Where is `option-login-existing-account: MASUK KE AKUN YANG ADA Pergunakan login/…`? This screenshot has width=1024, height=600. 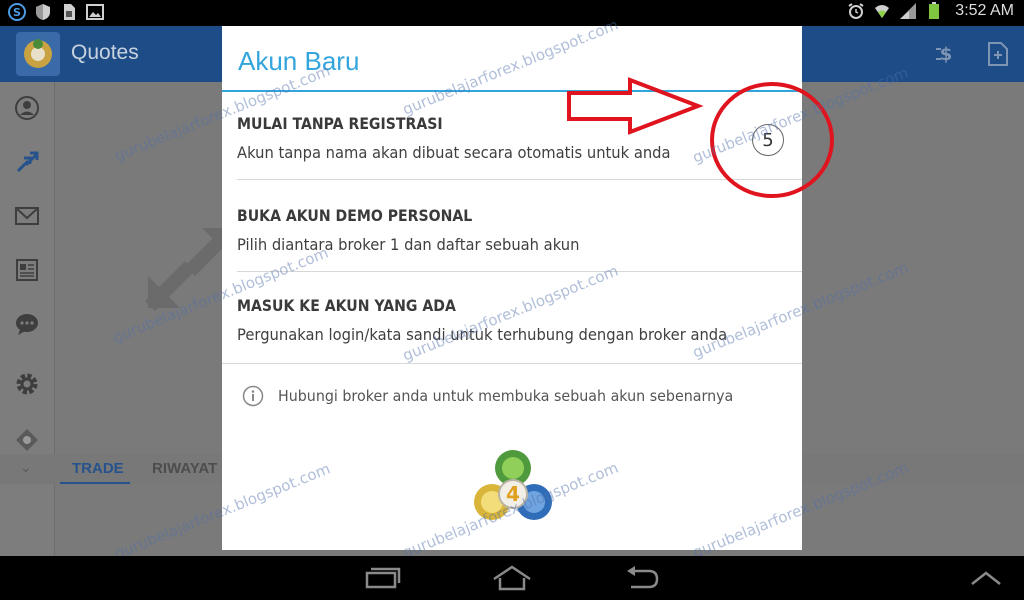
option-login-existing-account: MASUK KE AKUN YANG ADA Pergunakan login/… is located at coordinates (519, 318).